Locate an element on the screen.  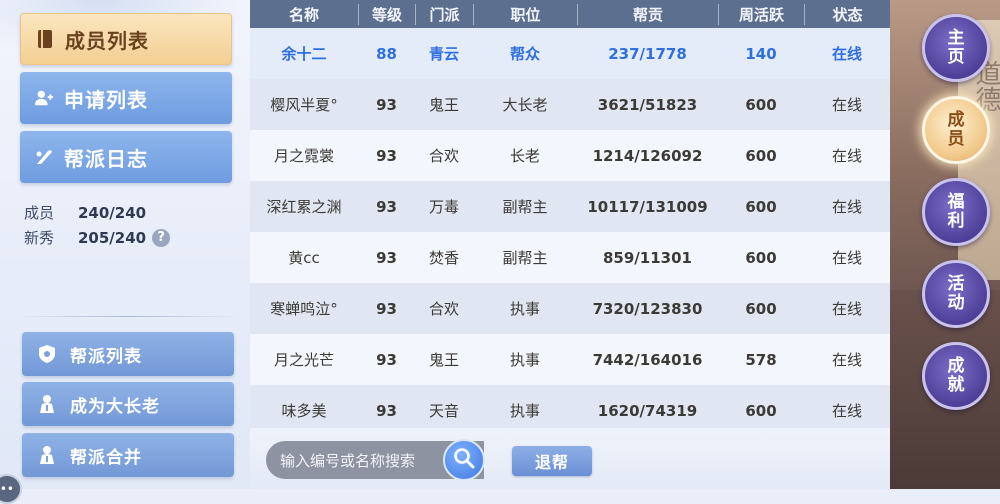
cell-name: 黄cc is located at coordinates (304, 258).